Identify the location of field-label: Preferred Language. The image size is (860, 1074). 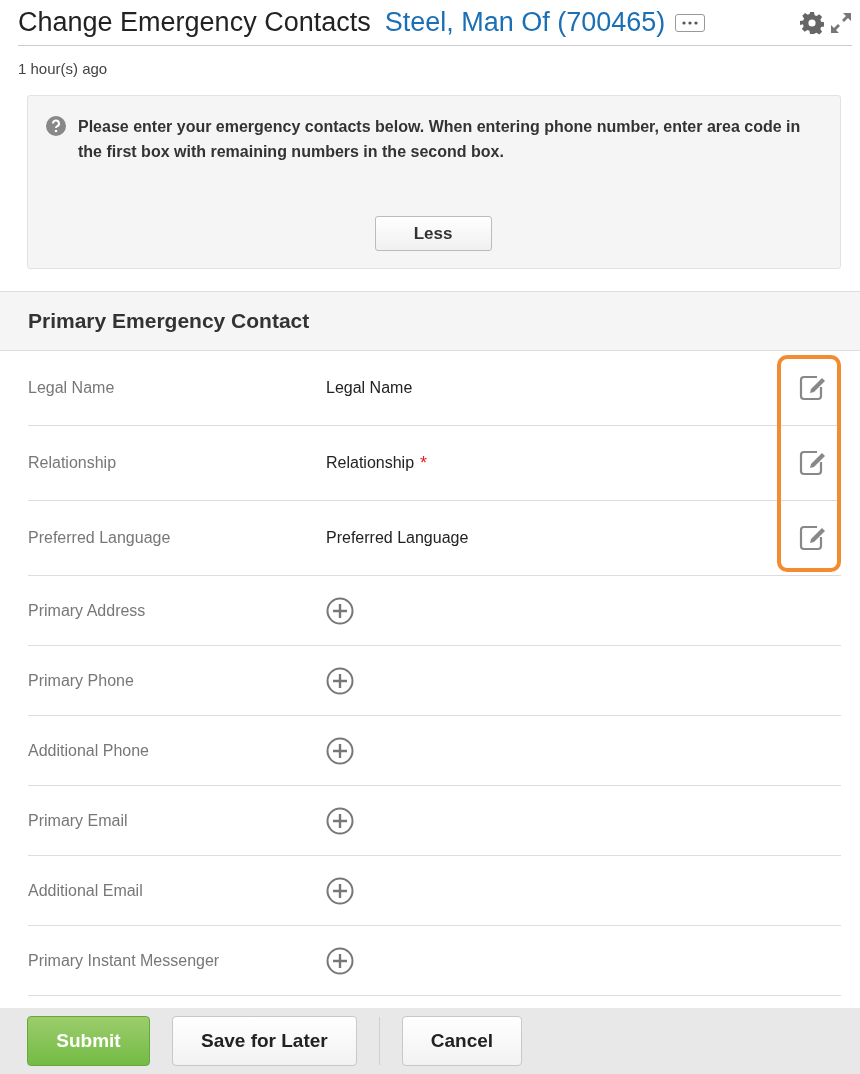
(100, 538).